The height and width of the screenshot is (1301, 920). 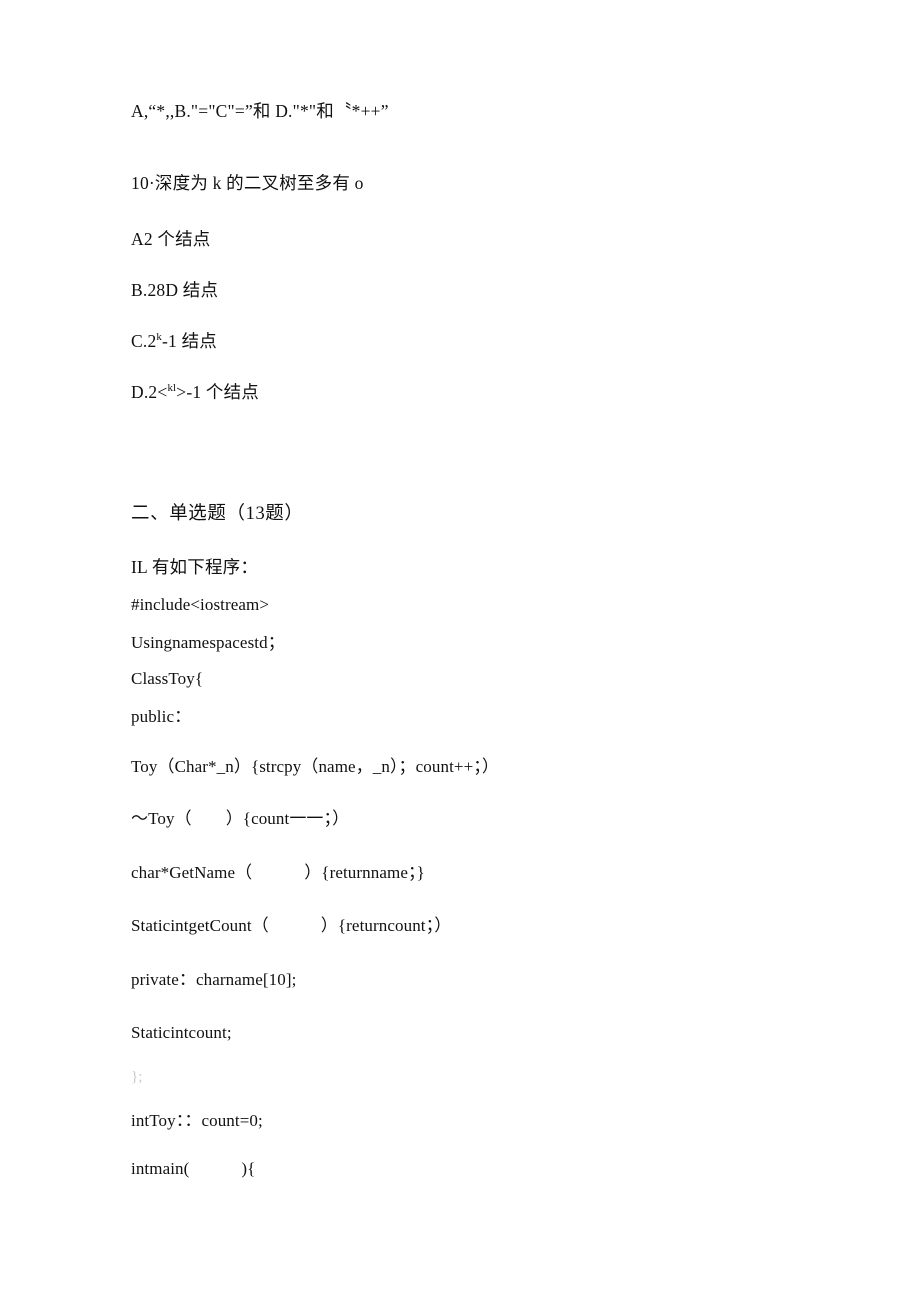 I want to click on destructor-tail: ）{count一一；）, so click(x=287, y=818).